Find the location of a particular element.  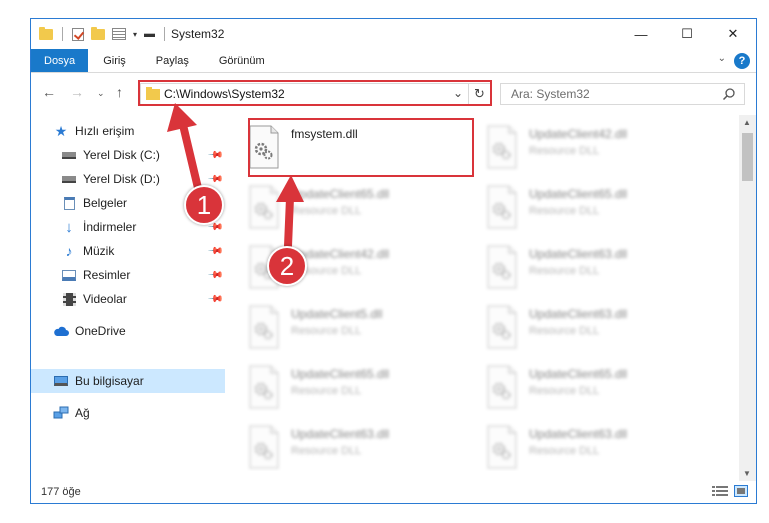

scroll-up-icon: ▲ is located at coordinates (747, 122).